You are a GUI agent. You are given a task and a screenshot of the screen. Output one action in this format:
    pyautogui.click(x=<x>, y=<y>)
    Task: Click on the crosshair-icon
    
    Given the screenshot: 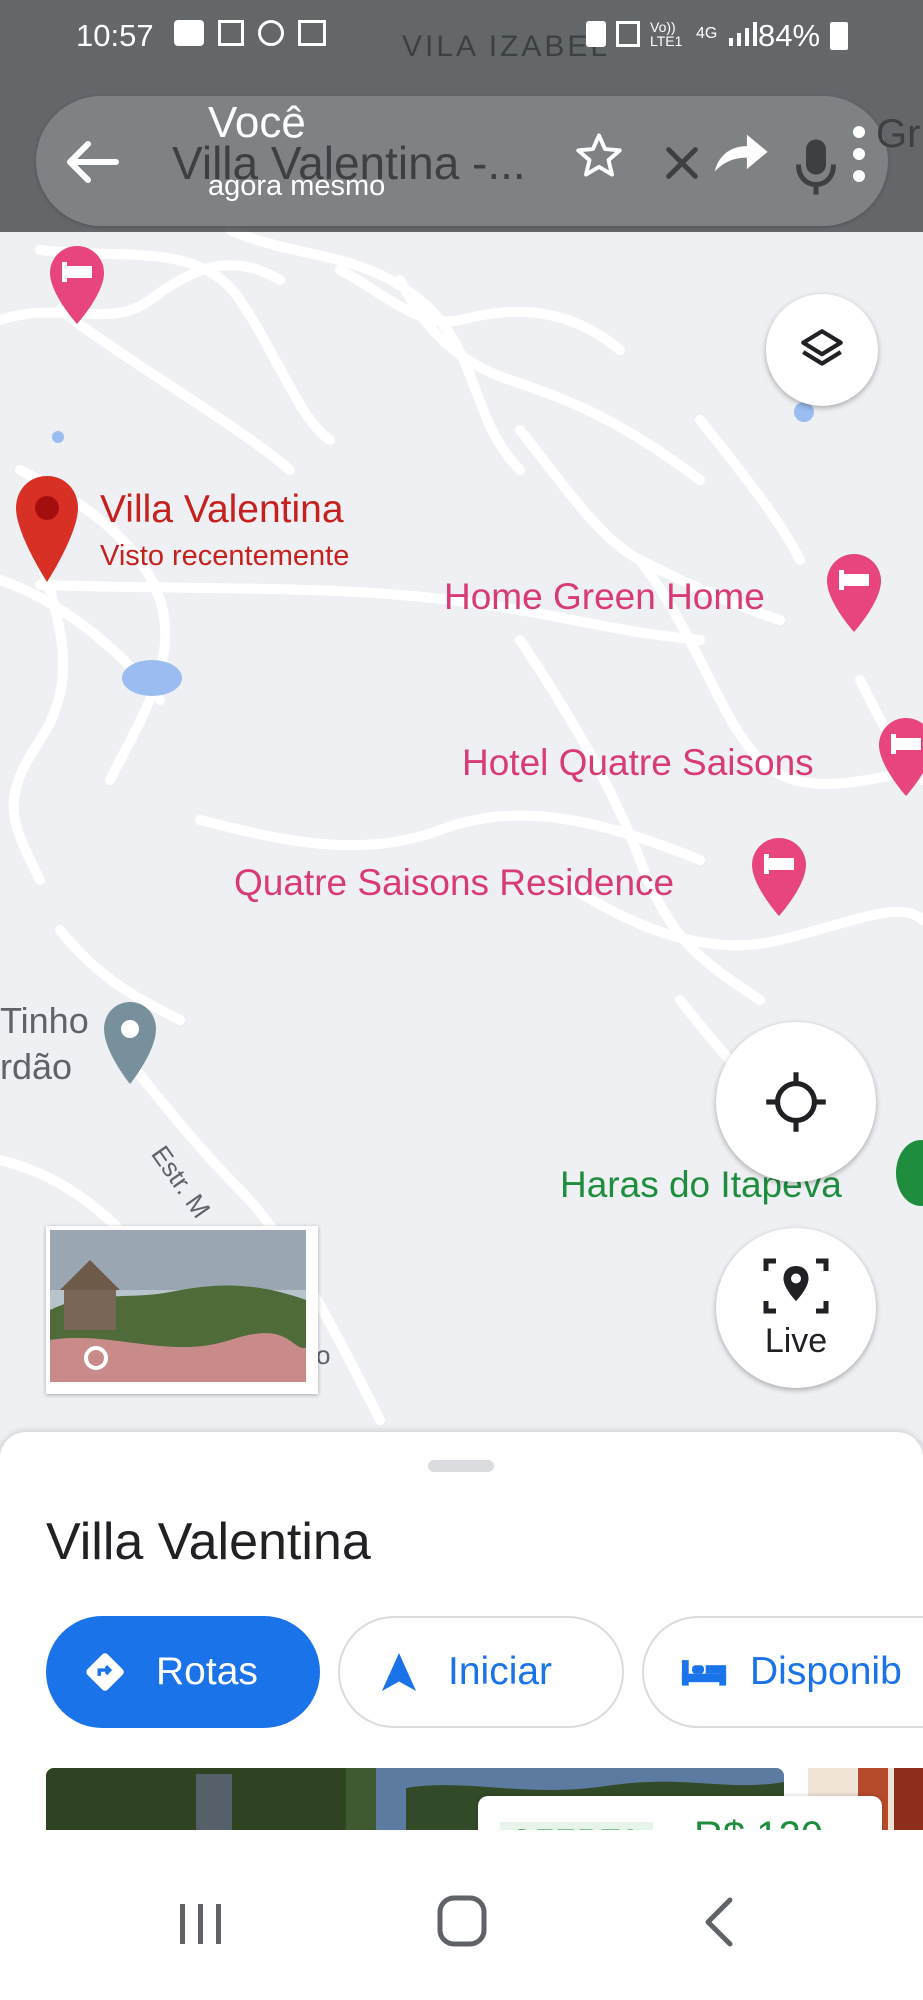 What is the action you would take?
    pyautogui.click(x=796, y=1102)
    